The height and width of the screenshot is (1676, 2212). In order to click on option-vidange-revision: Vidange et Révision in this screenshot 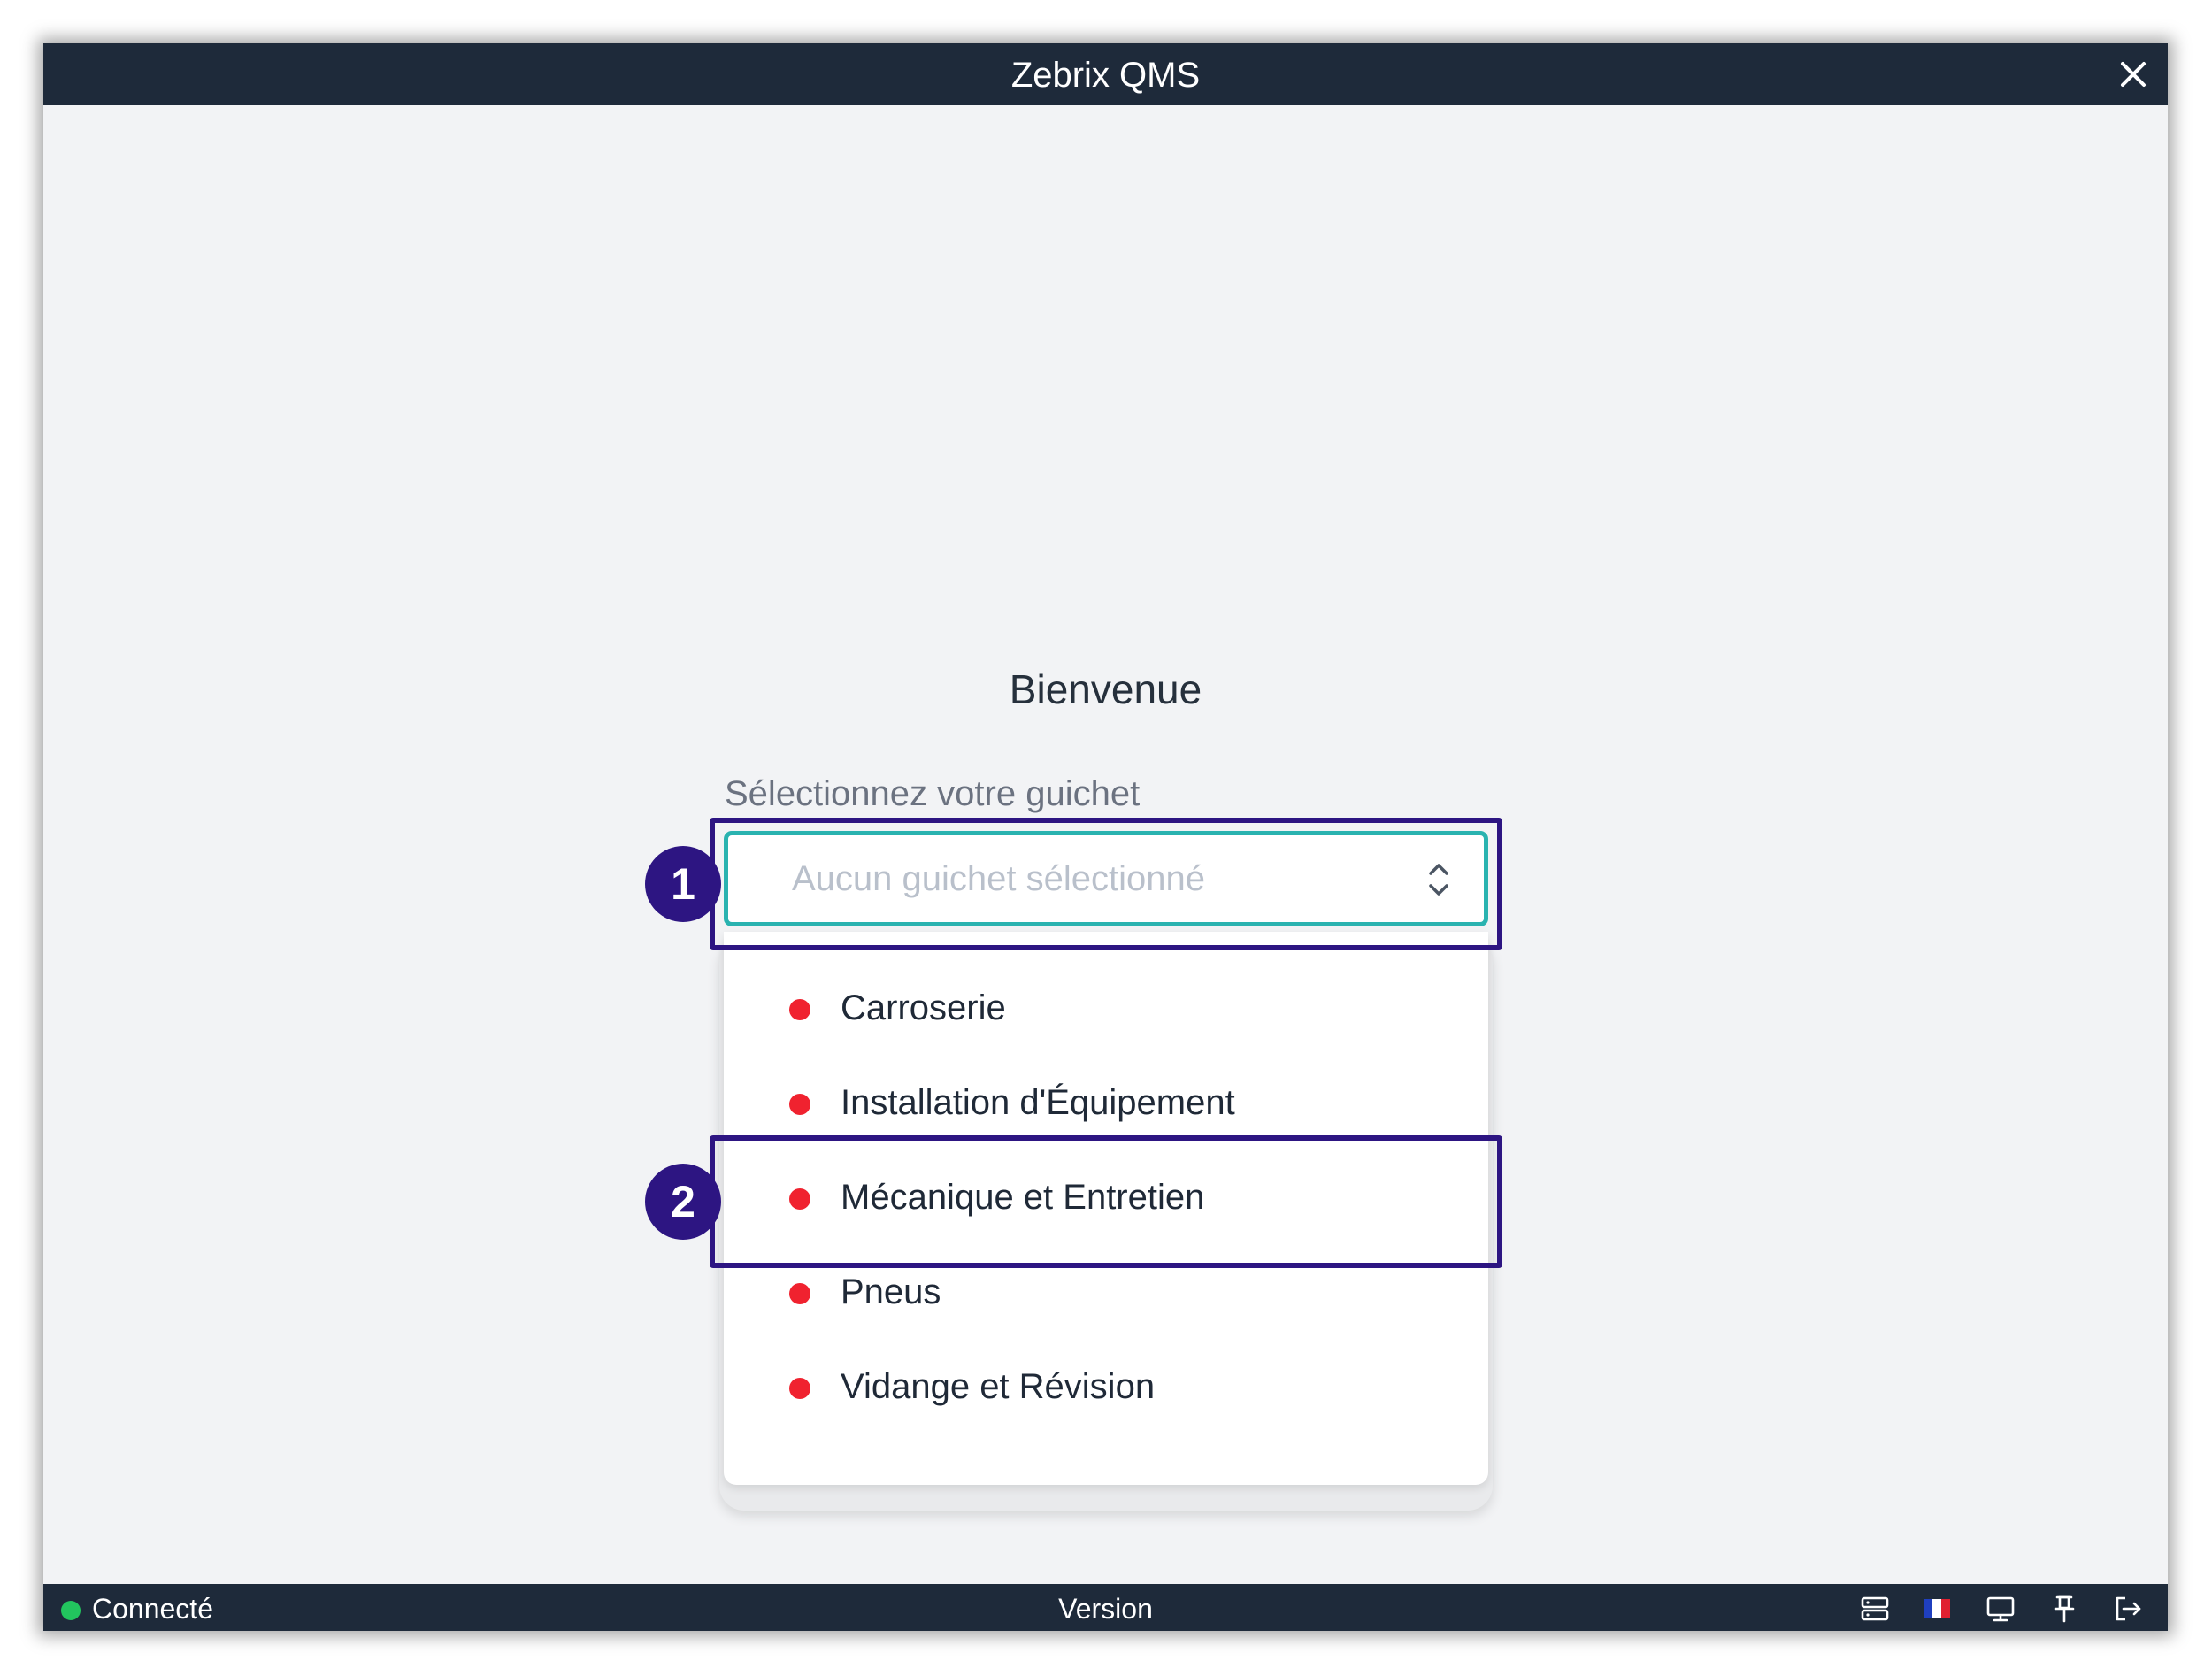, I will do `click(1106, 1385)`.